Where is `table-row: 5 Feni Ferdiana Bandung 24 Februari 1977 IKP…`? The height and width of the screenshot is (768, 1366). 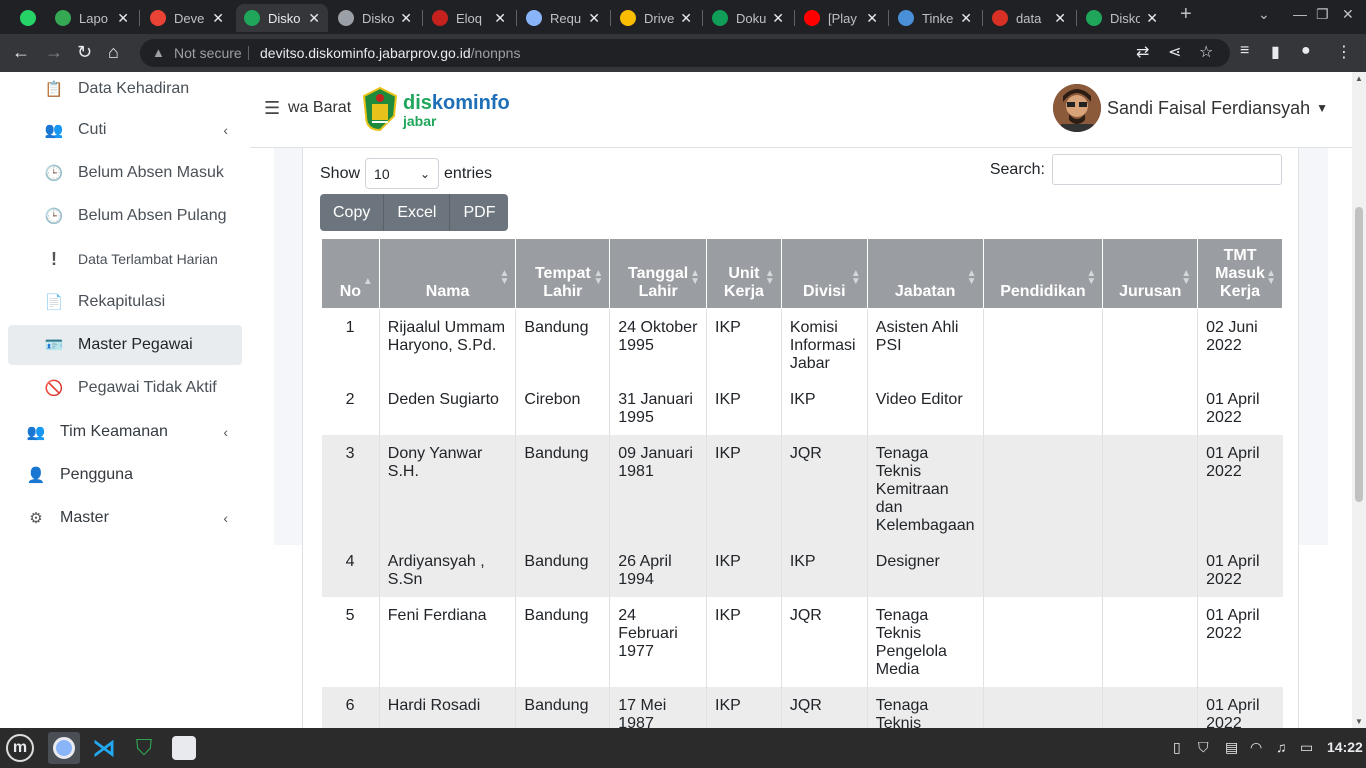 table-row: 5 Feni Ferdiana Bandung 24 Februari 1977 IKP… is located at coordinates (802, 642).